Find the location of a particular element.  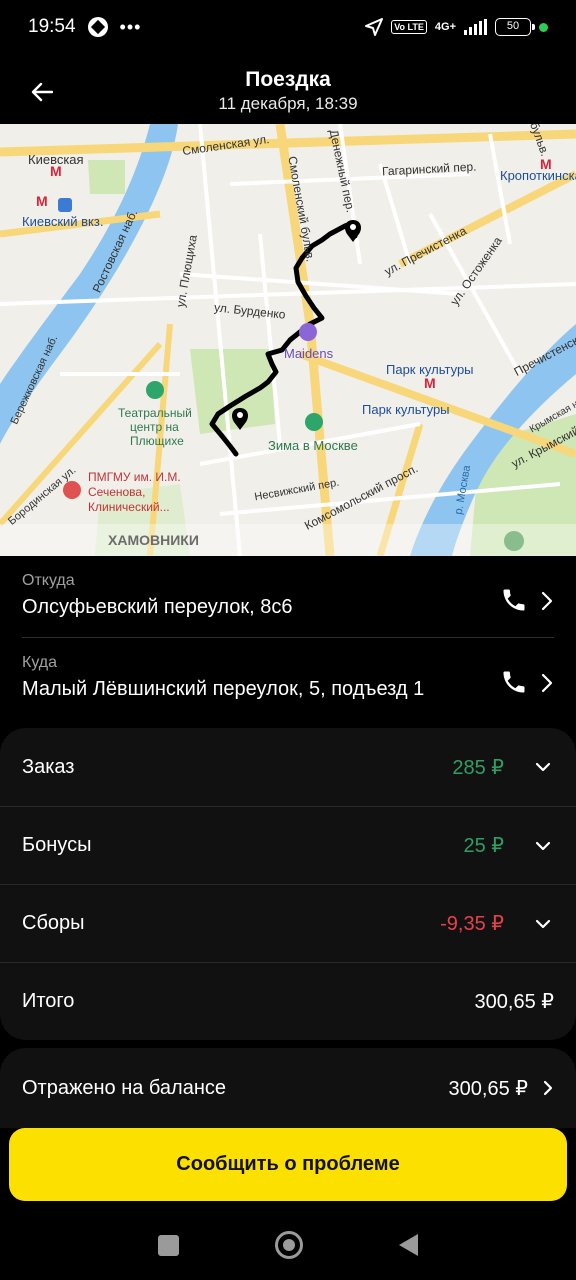

map-label-pmgmu-1: ПМГМУ им. И.М. is located at coordinates (134, 477).